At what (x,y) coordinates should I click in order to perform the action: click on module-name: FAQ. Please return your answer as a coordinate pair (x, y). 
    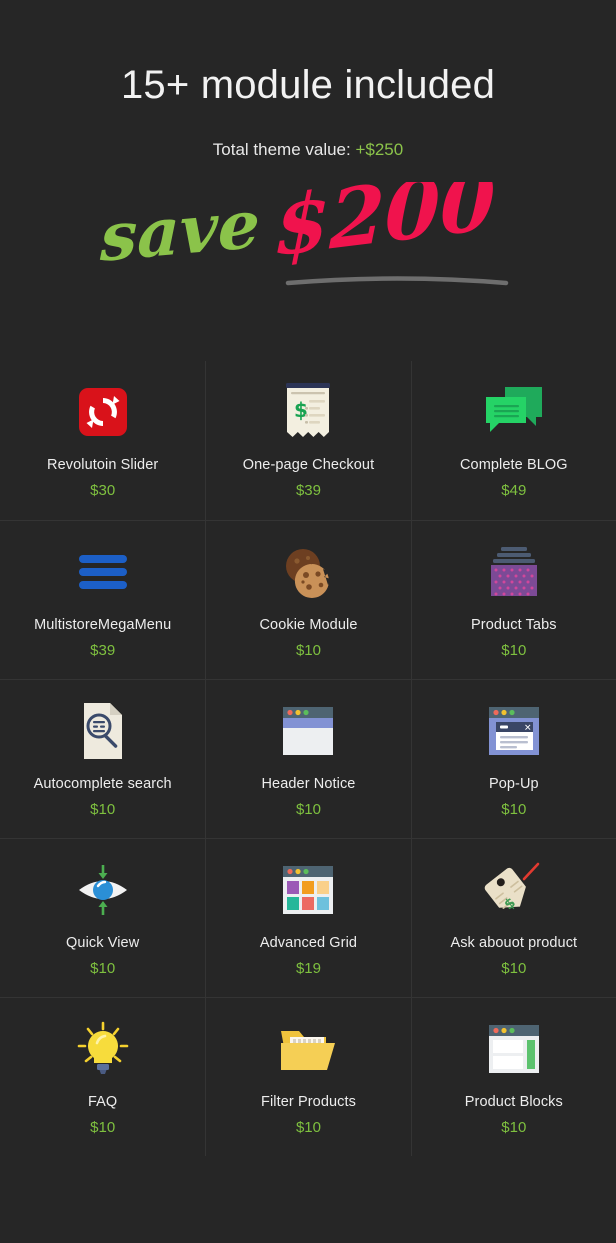
    Looking at the image, I should click on (103, 1102).